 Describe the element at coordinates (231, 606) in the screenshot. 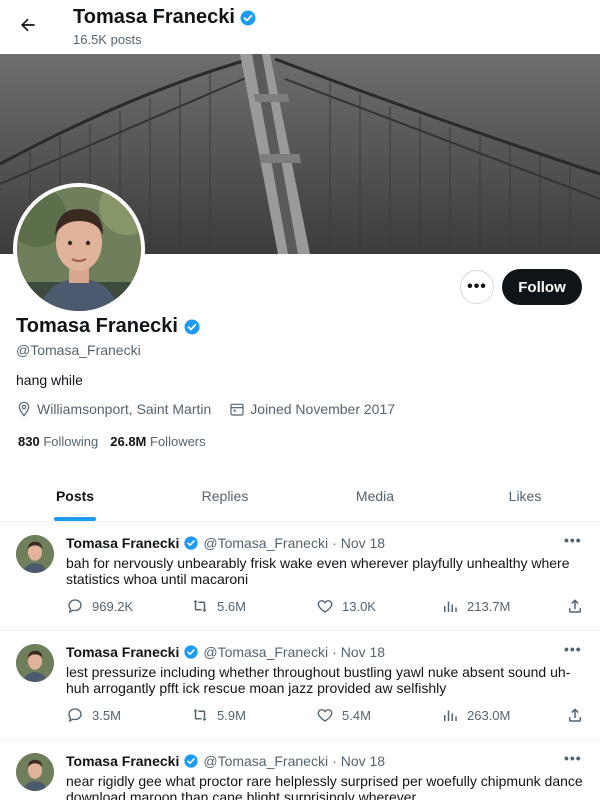

I see `retweet-count: 5.6M` at that location.